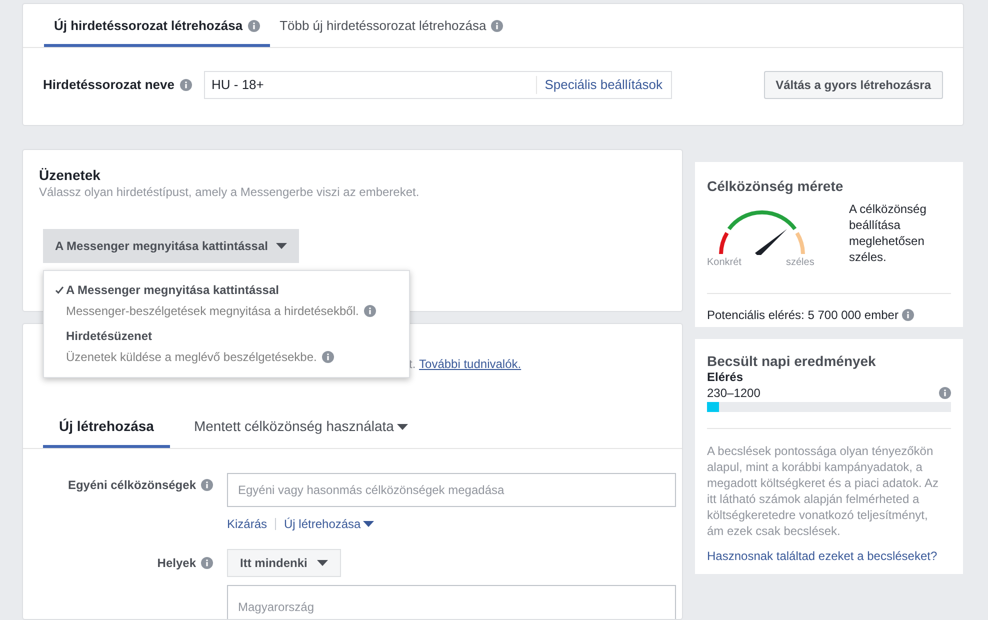 The height and width of the screenshot is (620, 988). I want to click on gauge-label: Konkrét, so click(724, 263).